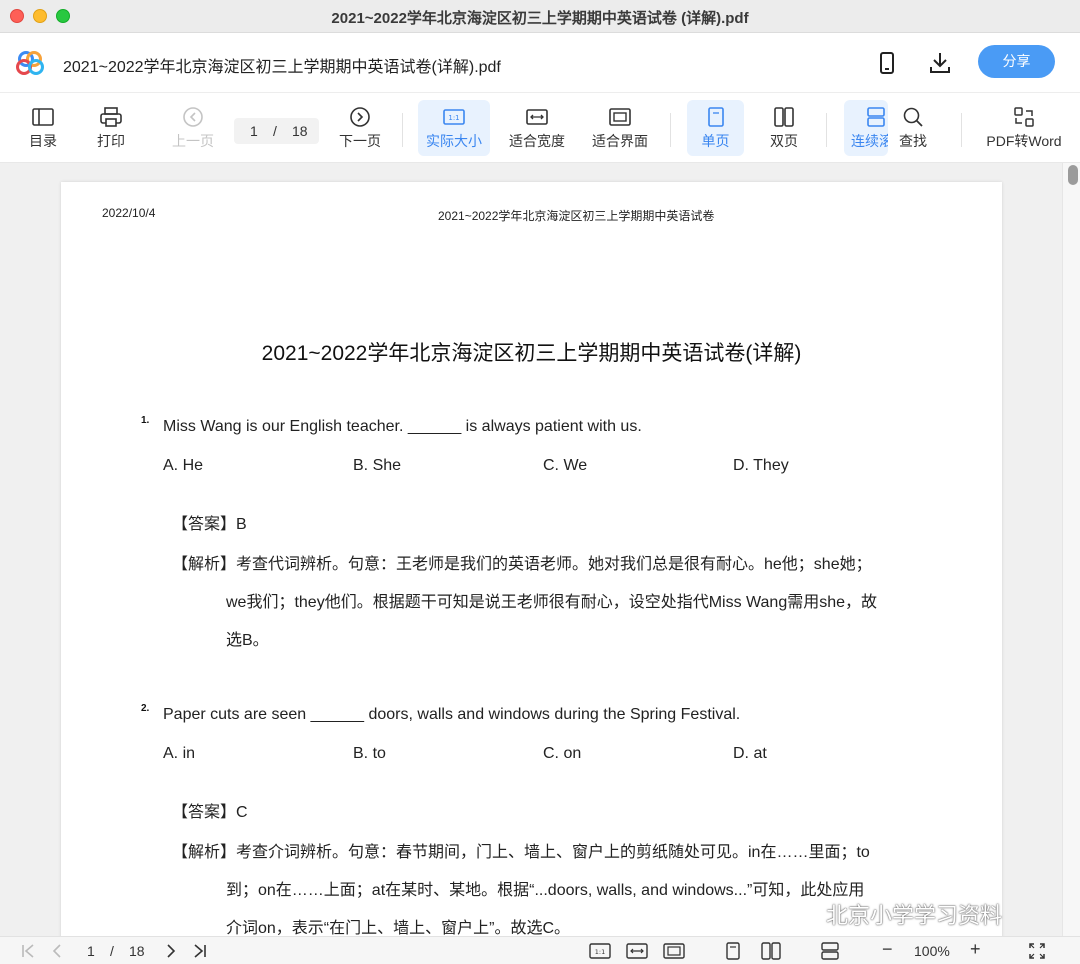 The height and width of the screenshot is (964, 1080). What do you see at coordinates (1024, 141) in the screenshot?
I see `pdf-to-word-label: PDF转Word` at bounding box center [1024, 141].